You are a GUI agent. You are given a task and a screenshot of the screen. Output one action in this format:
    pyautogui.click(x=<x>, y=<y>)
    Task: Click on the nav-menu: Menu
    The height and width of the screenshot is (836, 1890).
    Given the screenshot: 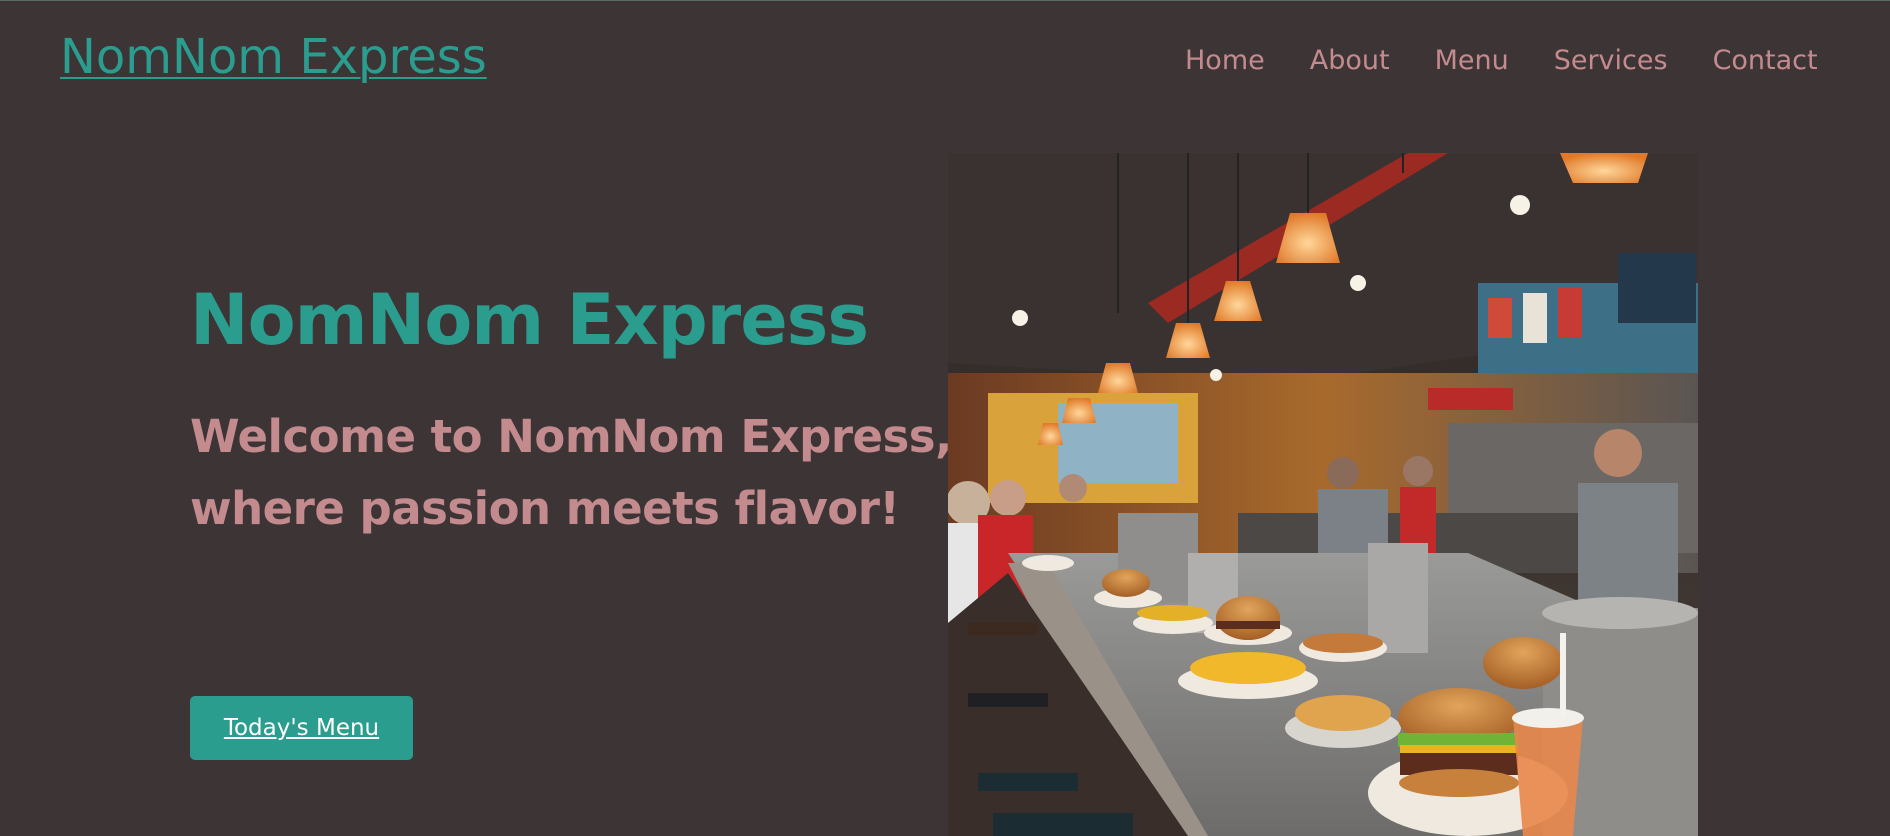 What is the action you would take?
    pyautogui.click(x=1472, y=60)
    